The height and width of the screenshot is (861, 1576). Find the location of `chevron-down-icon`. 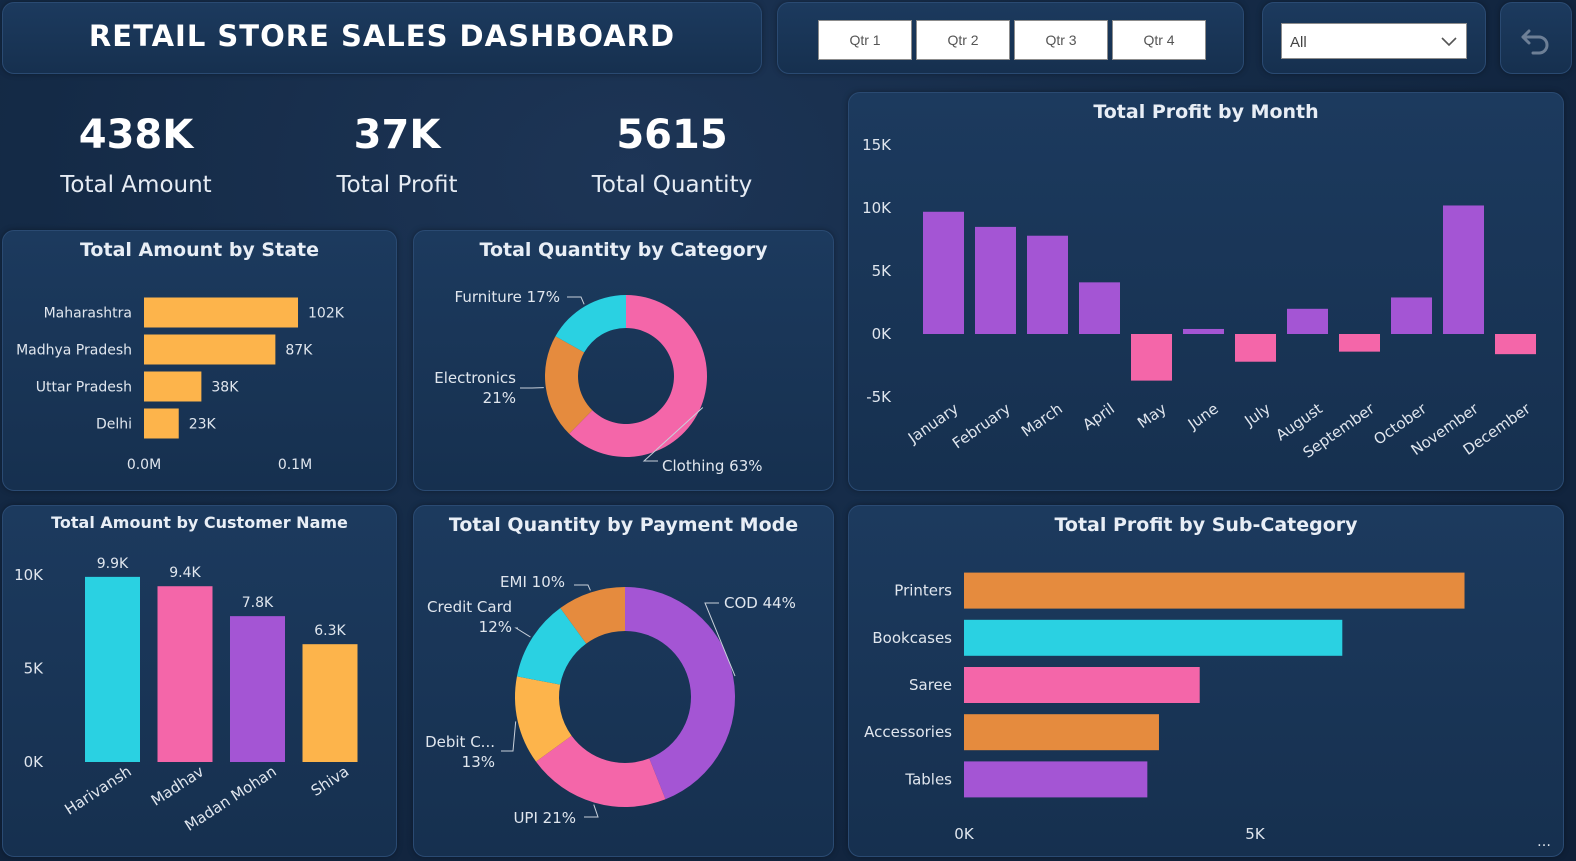

chevron-down-icon is located at coordinates (1449, 42).